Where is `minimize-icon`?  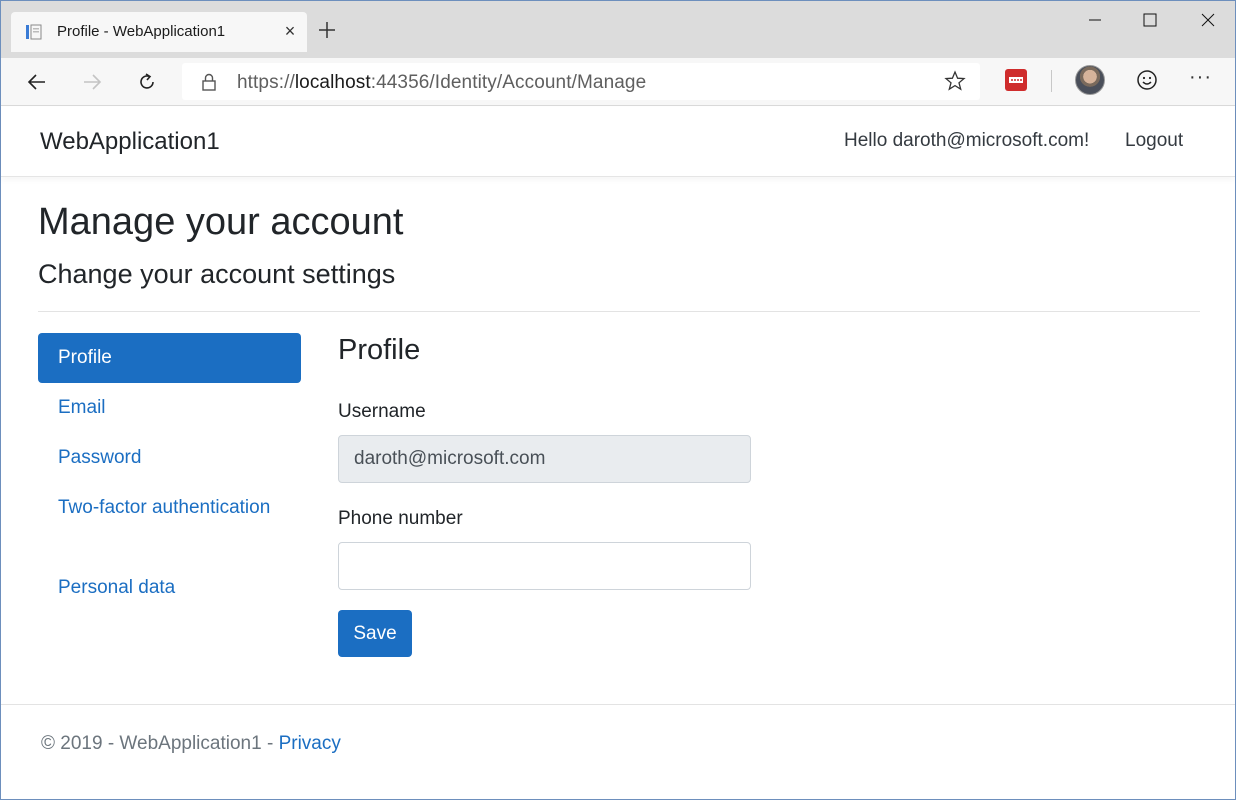 minimize-icon is located at coordinates (1095, 21).